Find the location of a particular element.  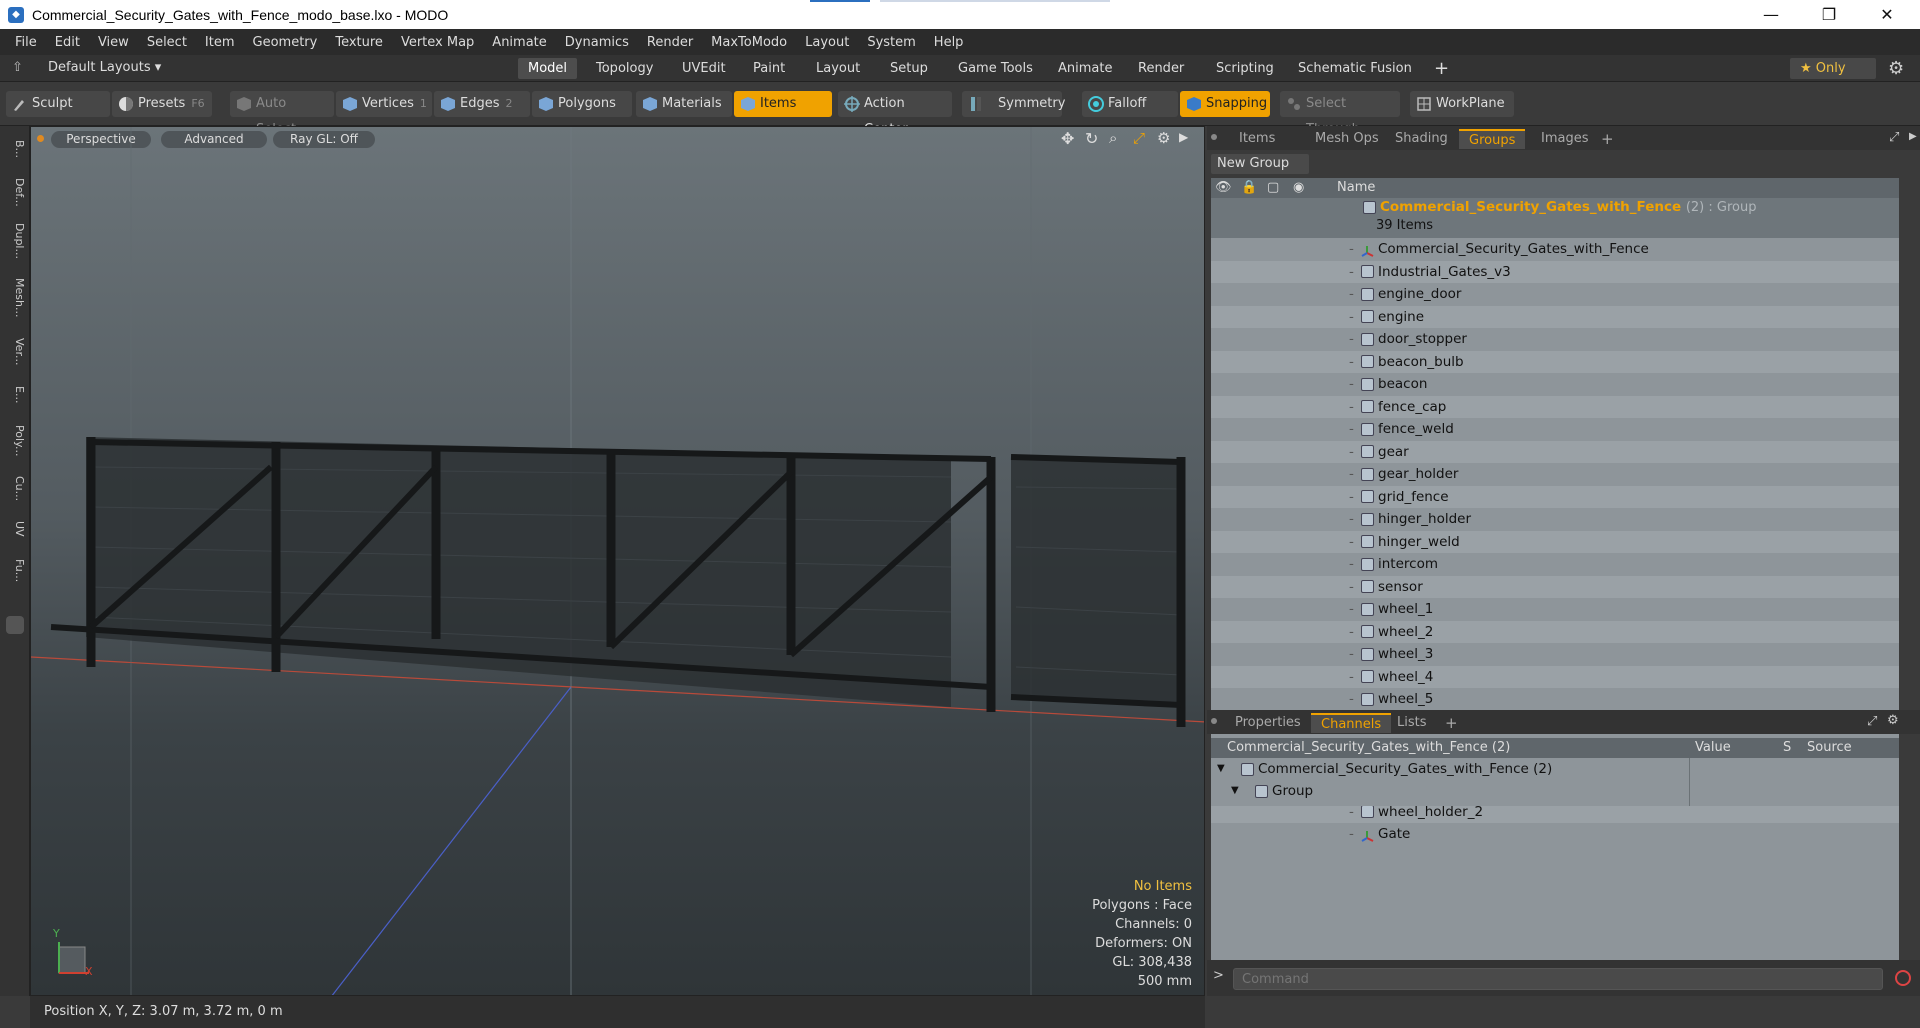

action-center-button: Action Center is located at coordinates (895, 114).